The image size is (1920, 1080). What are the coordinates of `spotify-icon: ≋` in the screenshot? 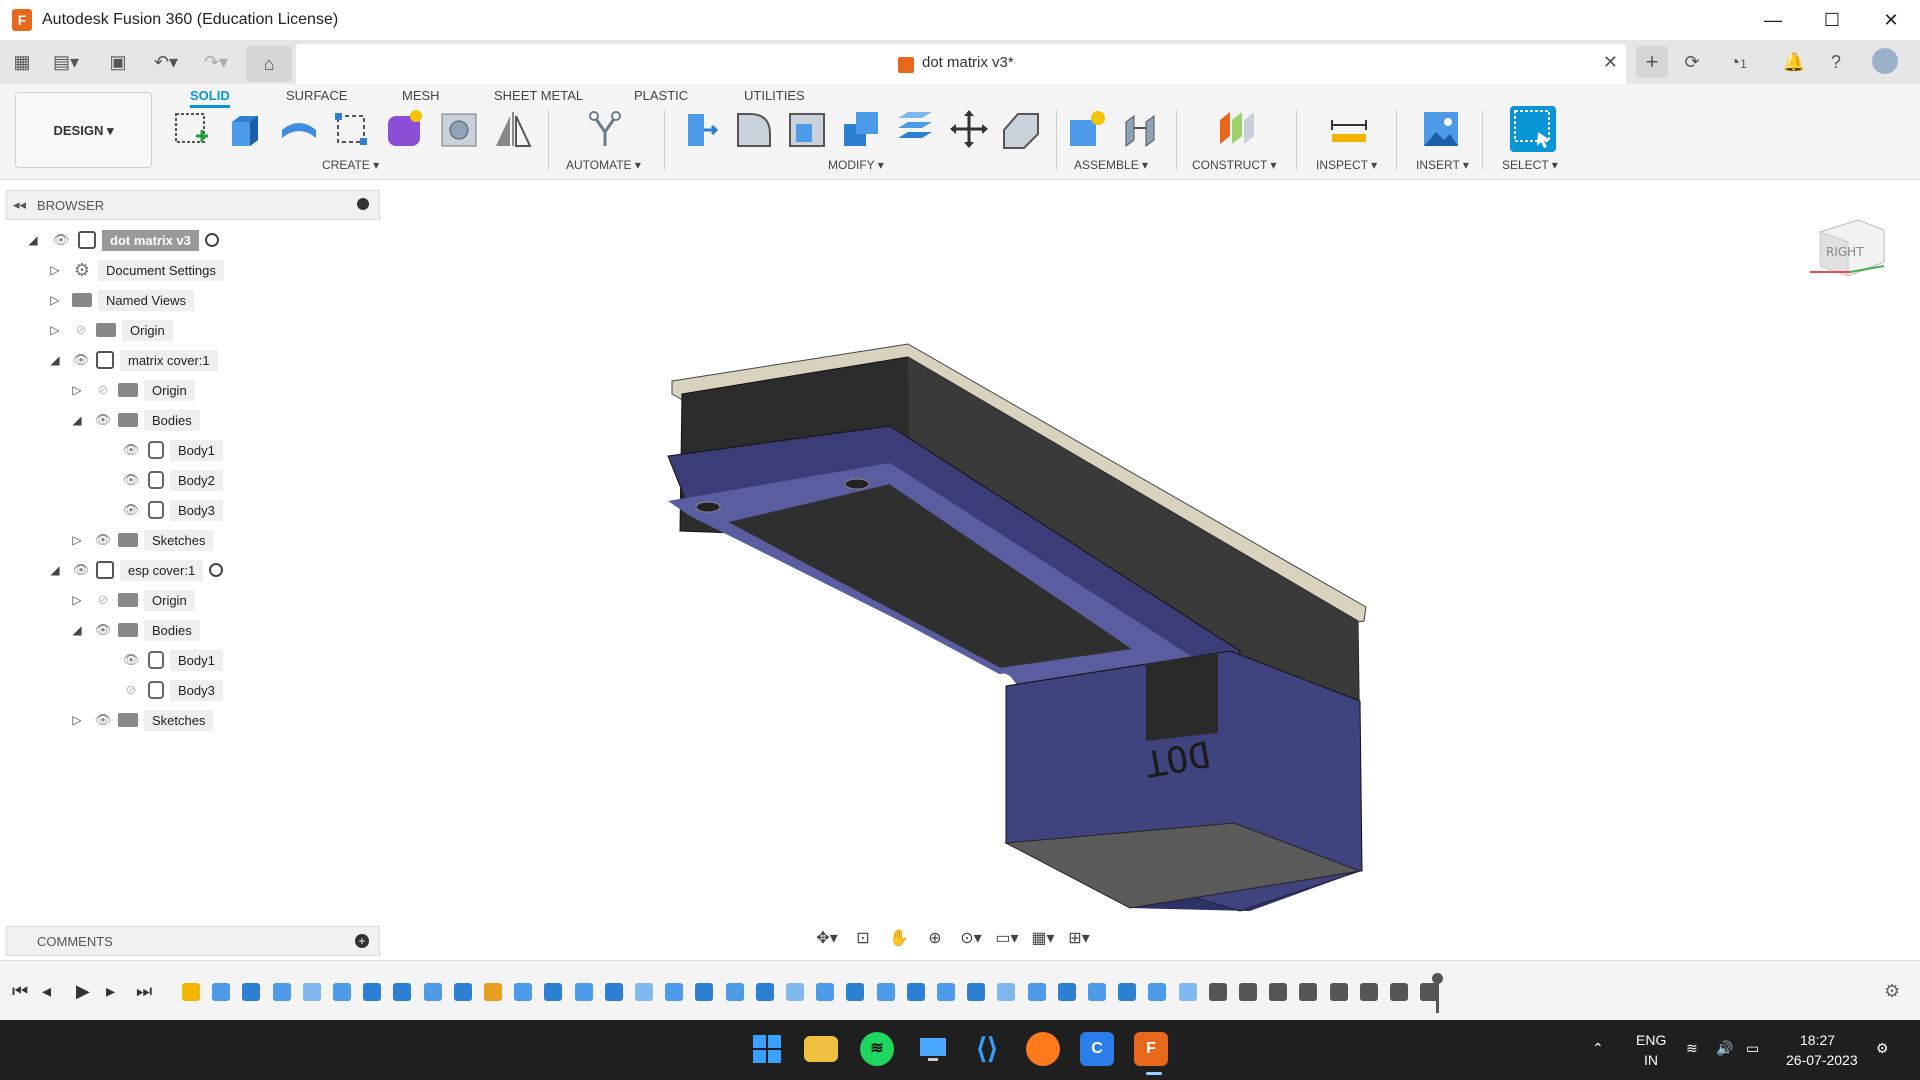 It's located at (877, 1049).